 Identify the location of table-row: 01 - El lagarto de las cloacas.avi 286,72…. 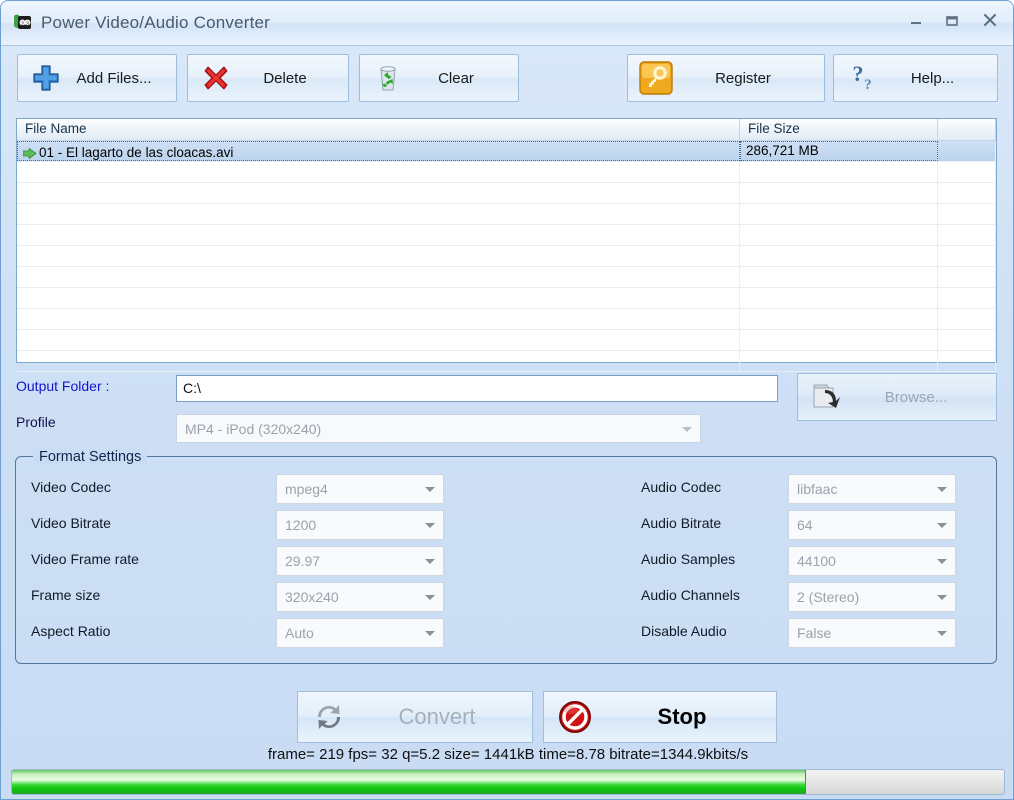
(506, 151).